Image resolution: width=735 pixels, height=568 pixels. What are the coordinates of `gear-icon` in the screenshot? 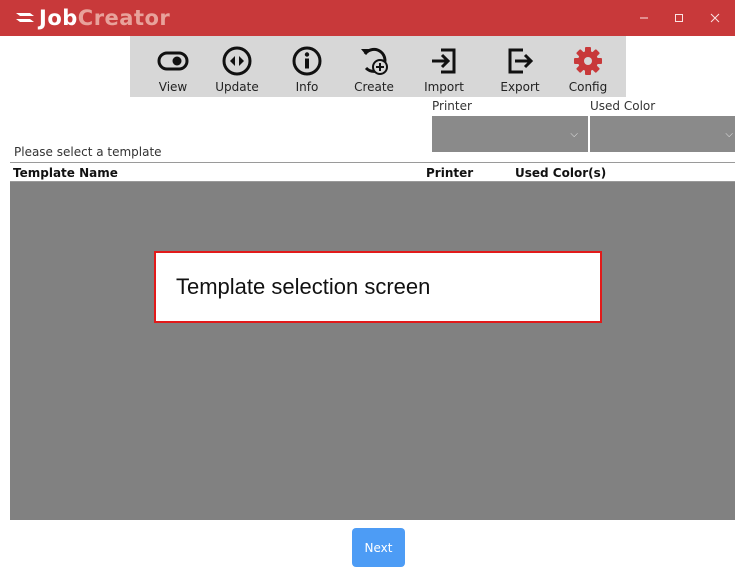 It's located at (588, 61).